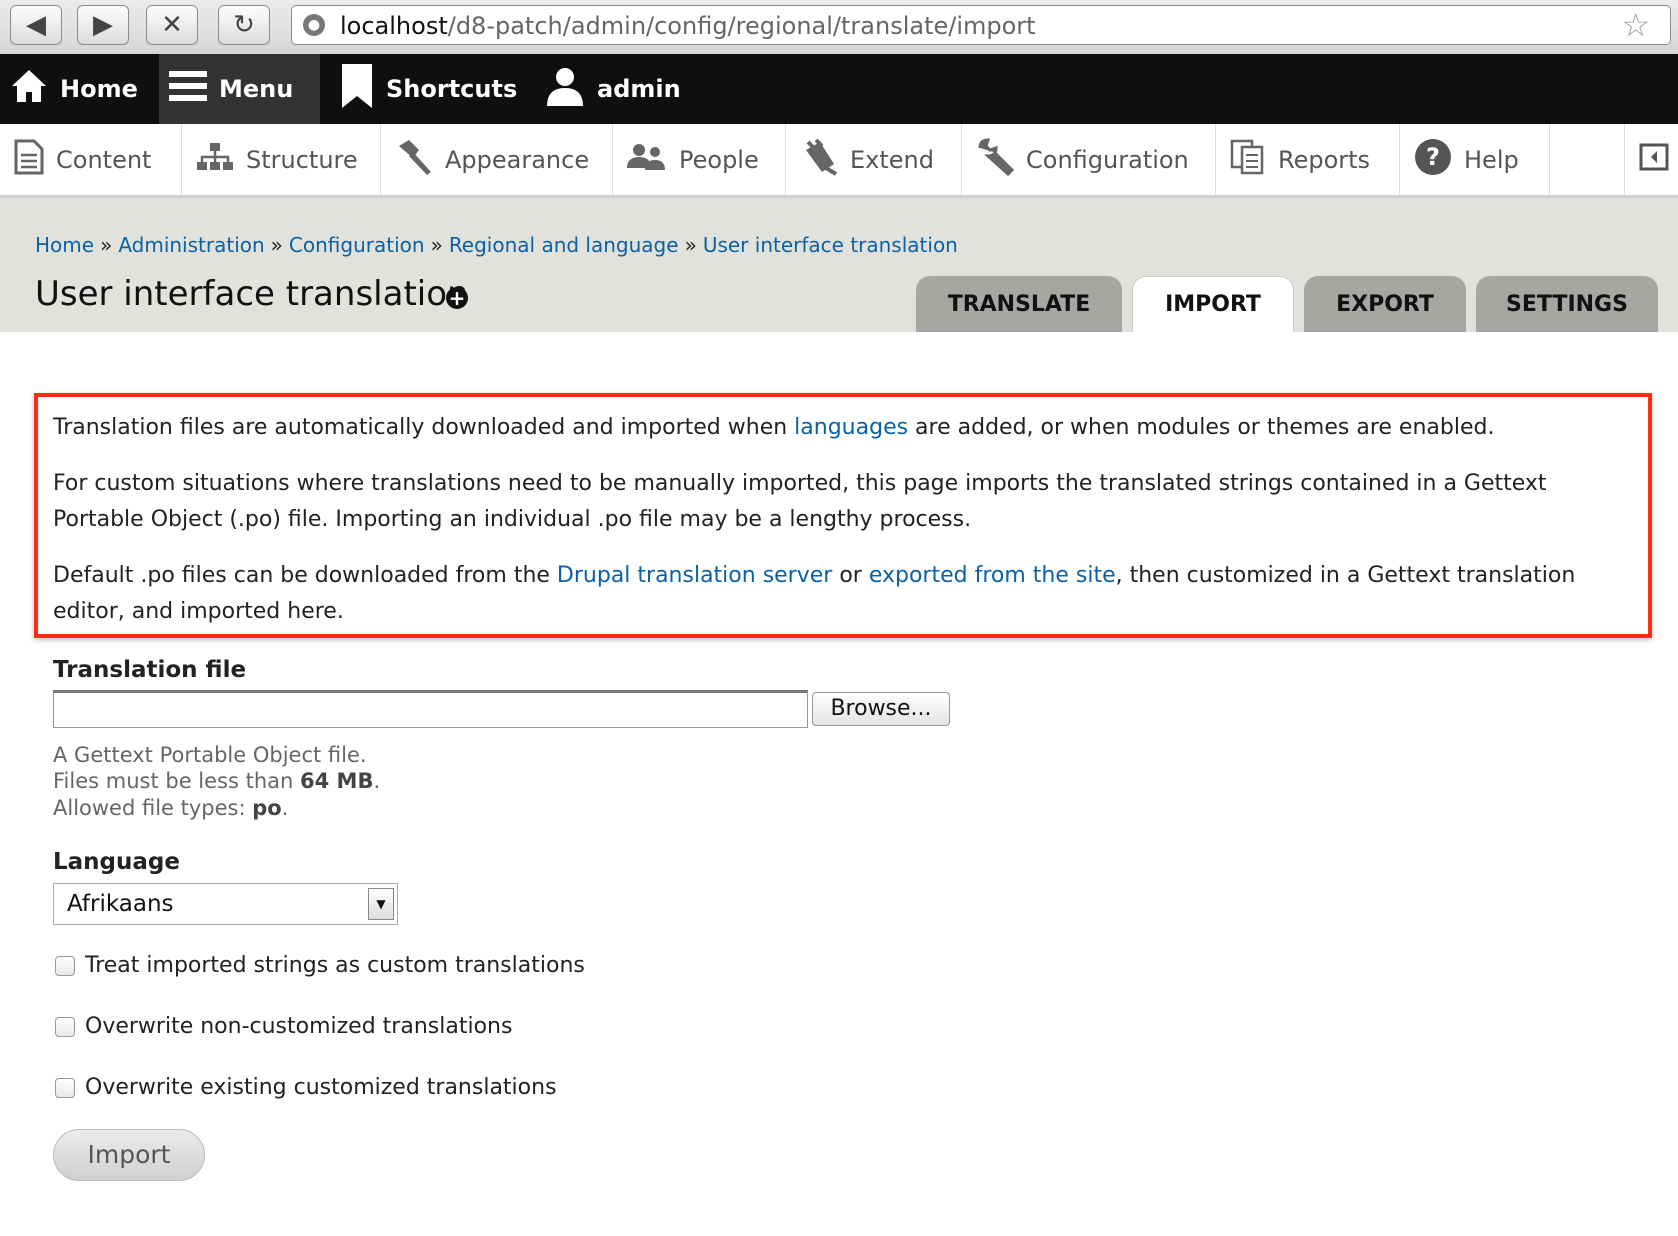 The image size is (1678, 1236). What do you see at coordinates (302, 159) in the screenshot?
I see `tray-item-label: Structure` at bounding box center [302, 159].